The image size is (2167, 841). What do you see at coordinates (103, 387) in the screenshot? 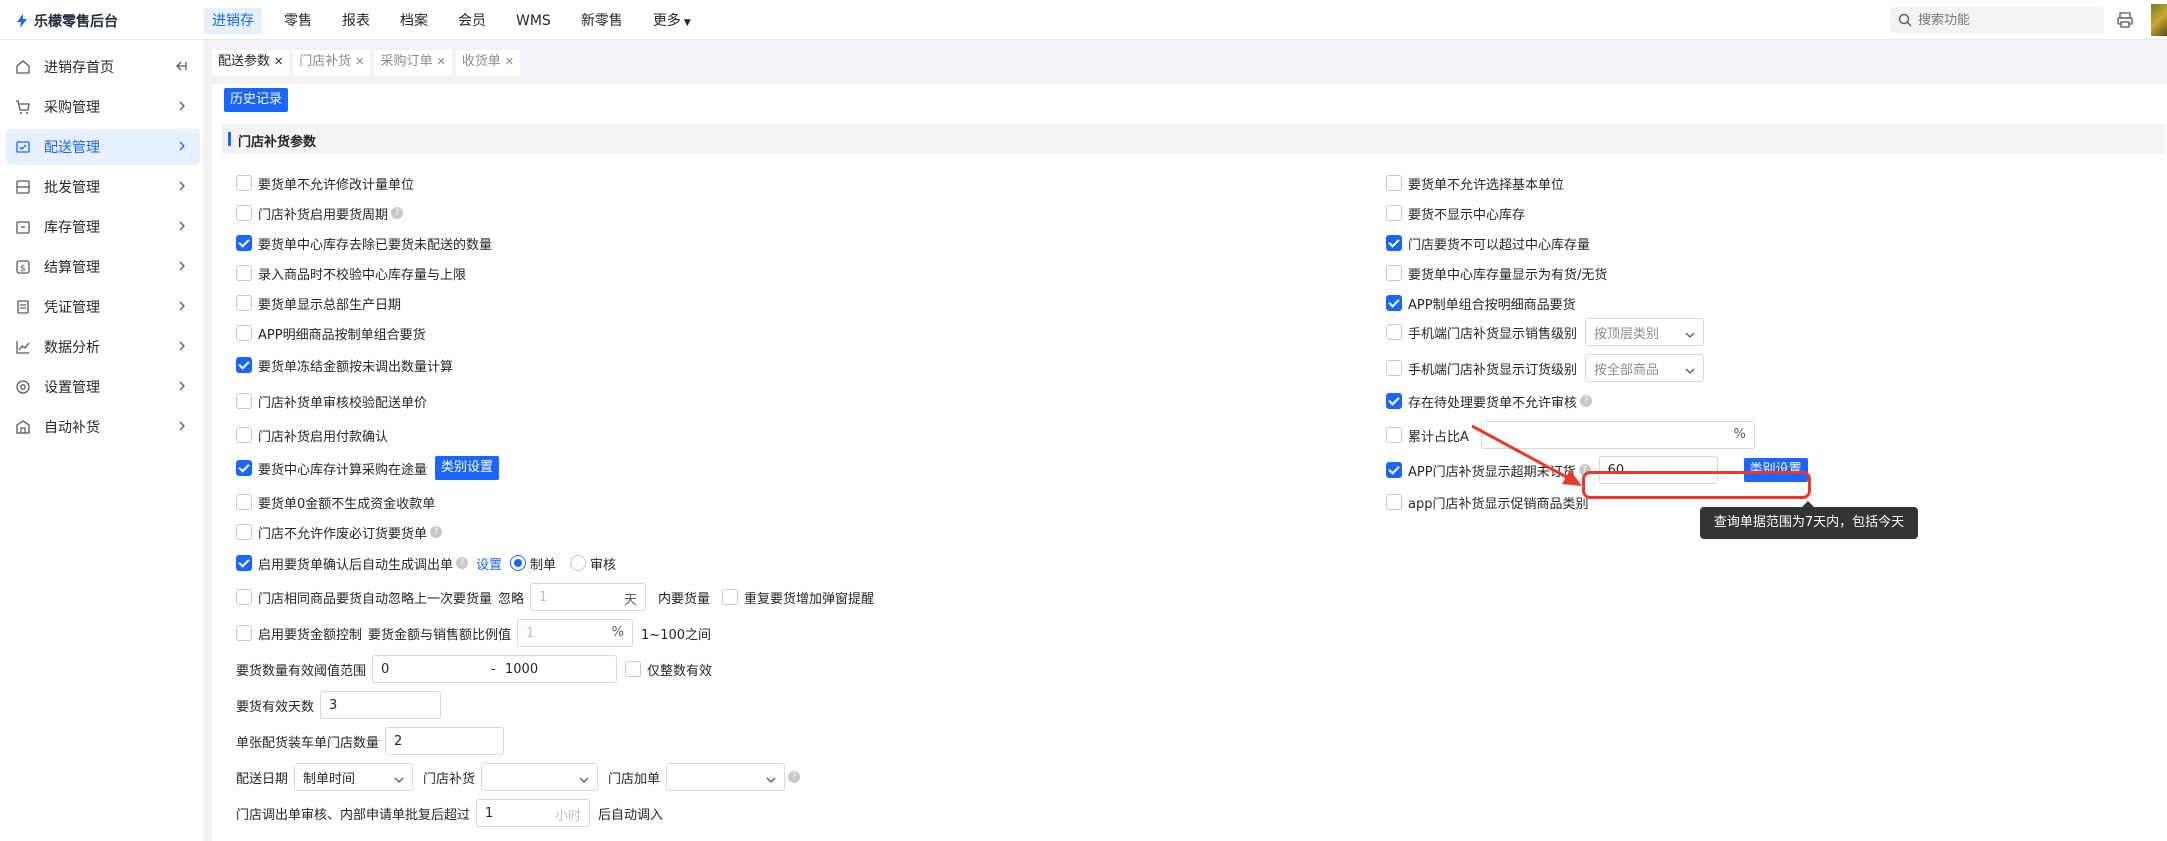
I see `sidebar-item-settings: 设置管理` at bounding box center [103, 387].